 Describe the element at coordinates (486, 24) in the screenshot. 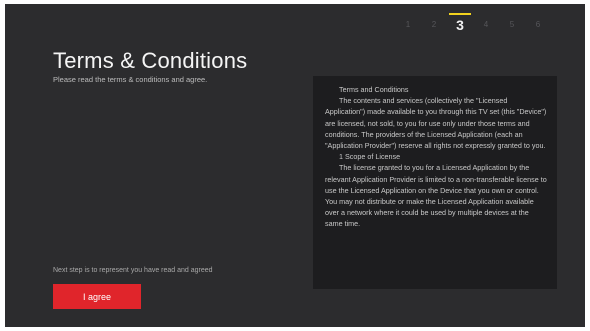

I see `step-4: 4` at that location.